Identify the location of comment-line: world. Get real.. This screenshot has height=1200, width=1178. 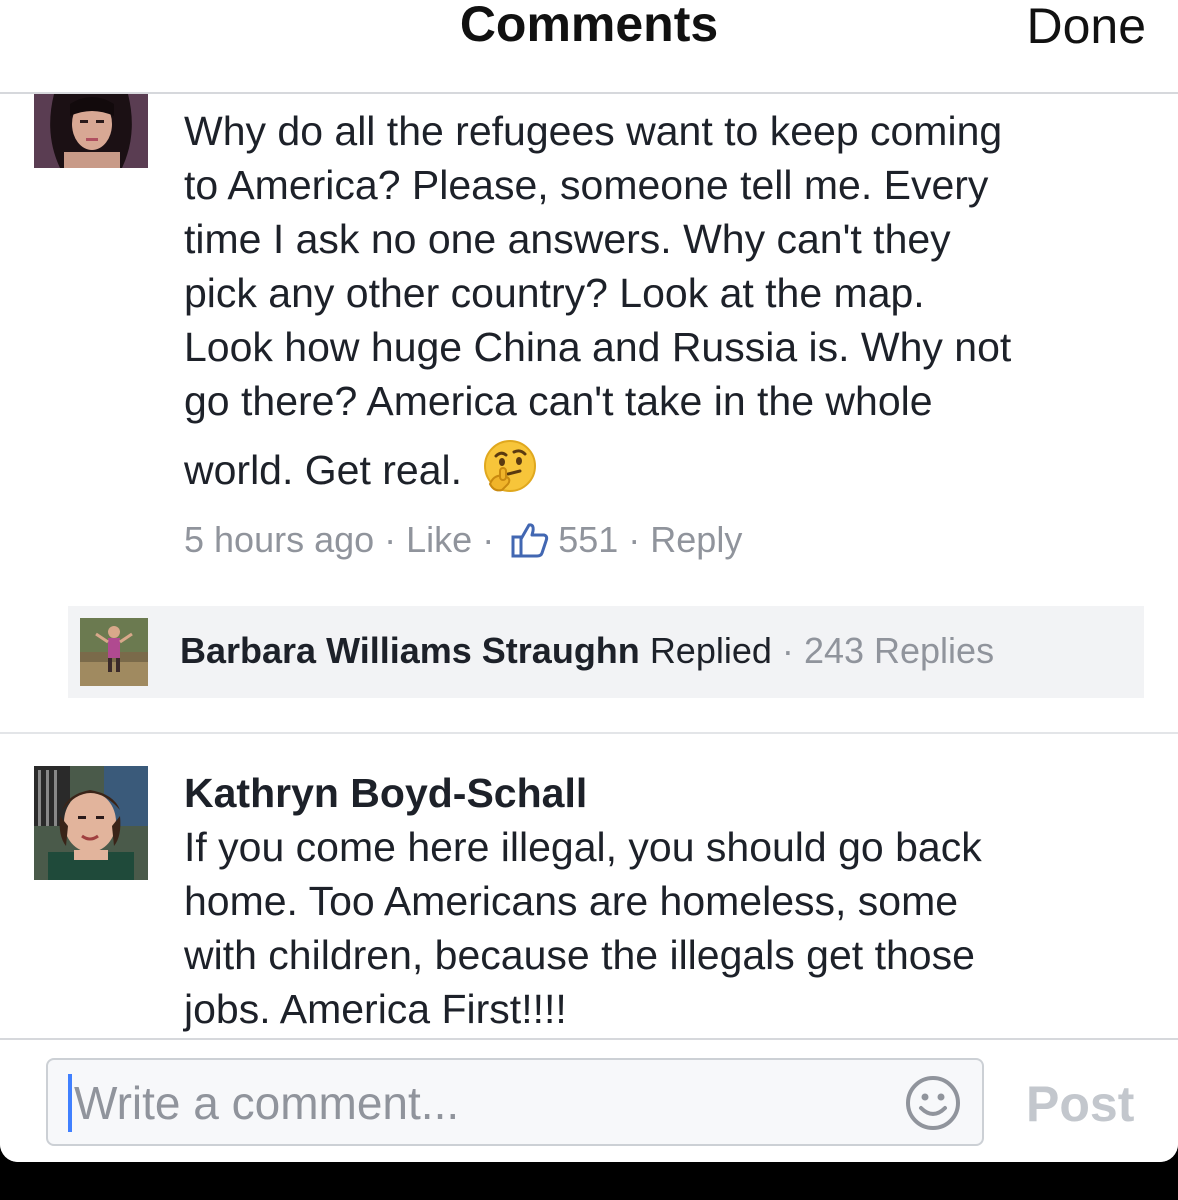
(323, 470).